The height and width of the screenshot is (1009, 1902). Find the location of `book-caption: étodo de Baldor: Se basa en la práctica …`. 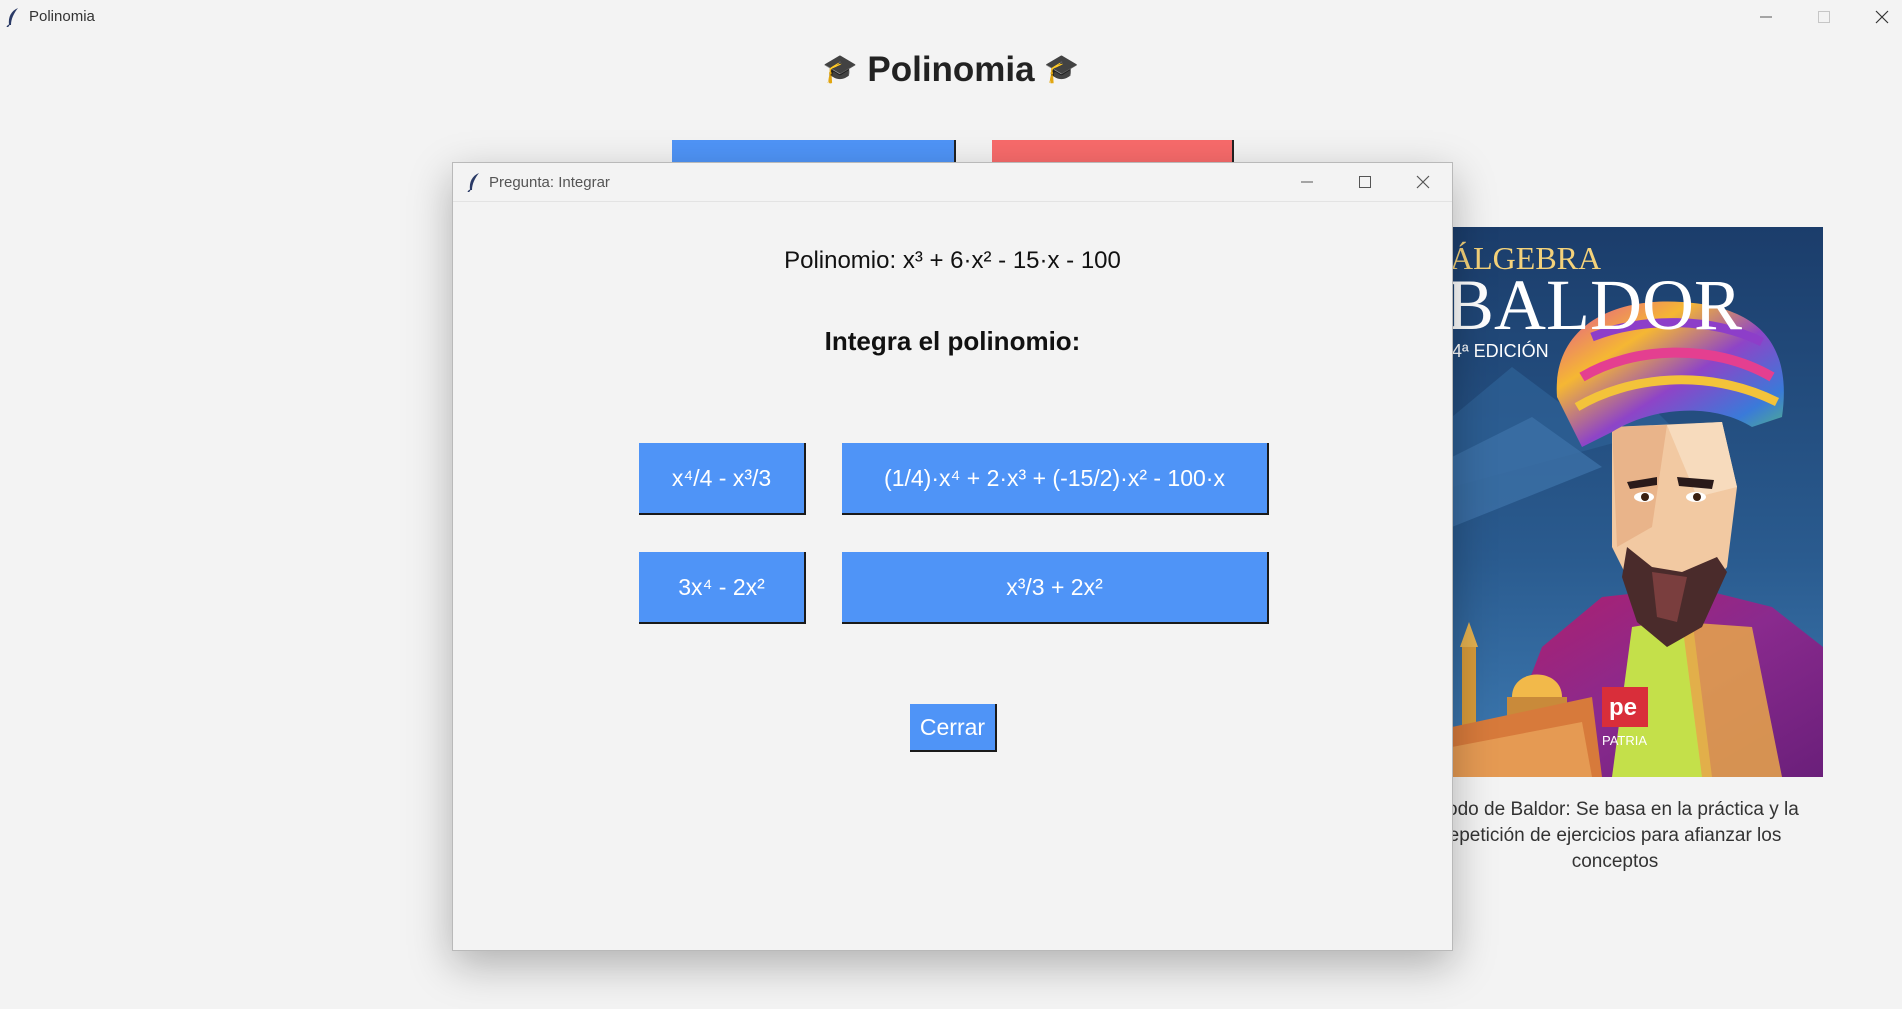

book-caption: étodo de Baldor: Se basa en la práctica … is located at coordinates (1615, 836).